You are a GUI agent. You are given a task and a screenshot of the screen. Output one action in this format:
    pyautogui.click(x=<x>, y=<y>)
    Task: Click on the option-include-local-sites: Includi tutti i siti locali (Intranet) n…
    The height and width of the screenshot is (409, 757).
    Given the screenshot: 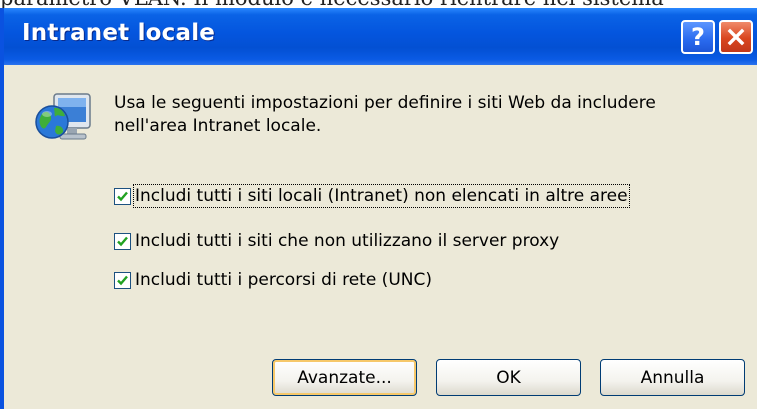 What is the action you would take?
    pyautogui.click(x=372, y=196)
    